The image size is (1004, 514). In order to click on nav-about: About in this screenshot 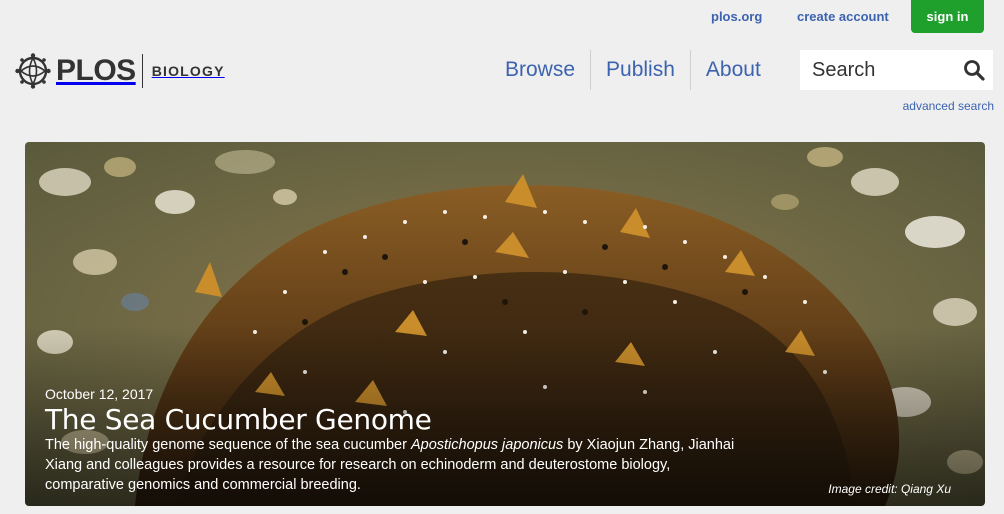, I will do `click(733, 70)`.